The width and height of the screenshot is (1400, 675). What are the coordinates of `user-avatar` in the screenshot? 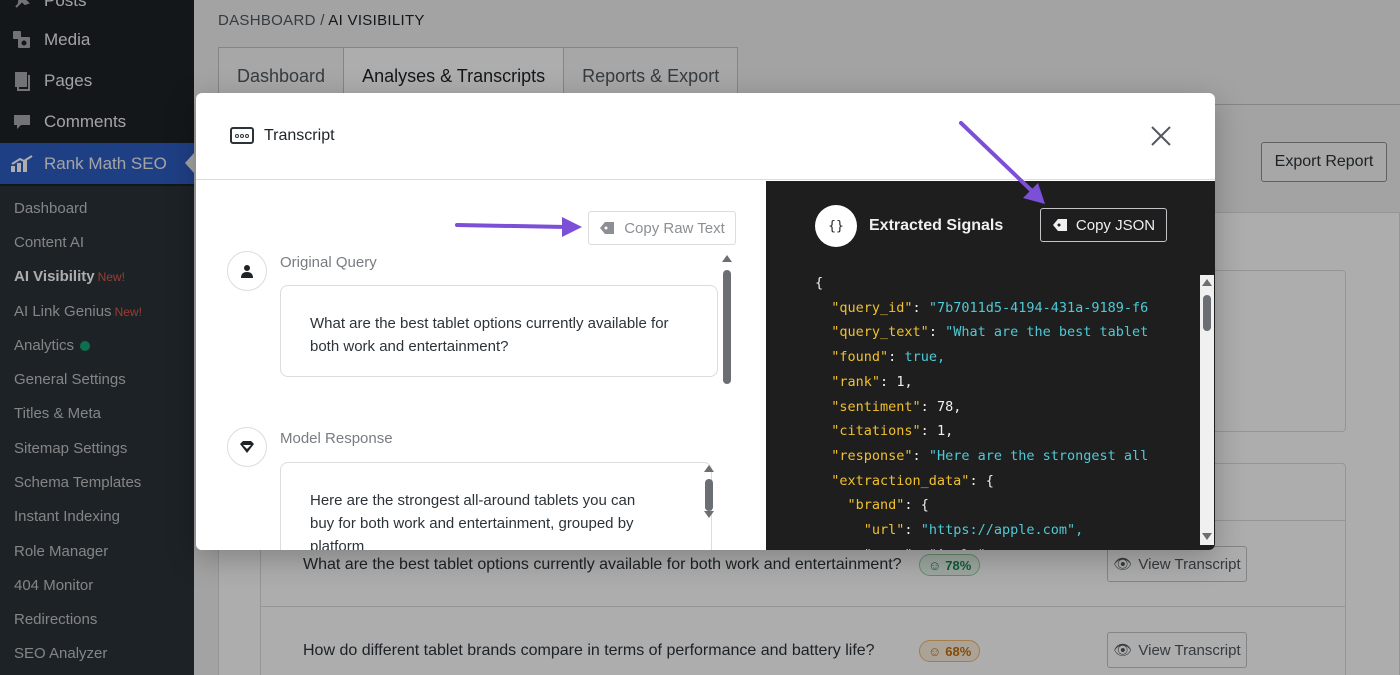 It's located at (247, 271).